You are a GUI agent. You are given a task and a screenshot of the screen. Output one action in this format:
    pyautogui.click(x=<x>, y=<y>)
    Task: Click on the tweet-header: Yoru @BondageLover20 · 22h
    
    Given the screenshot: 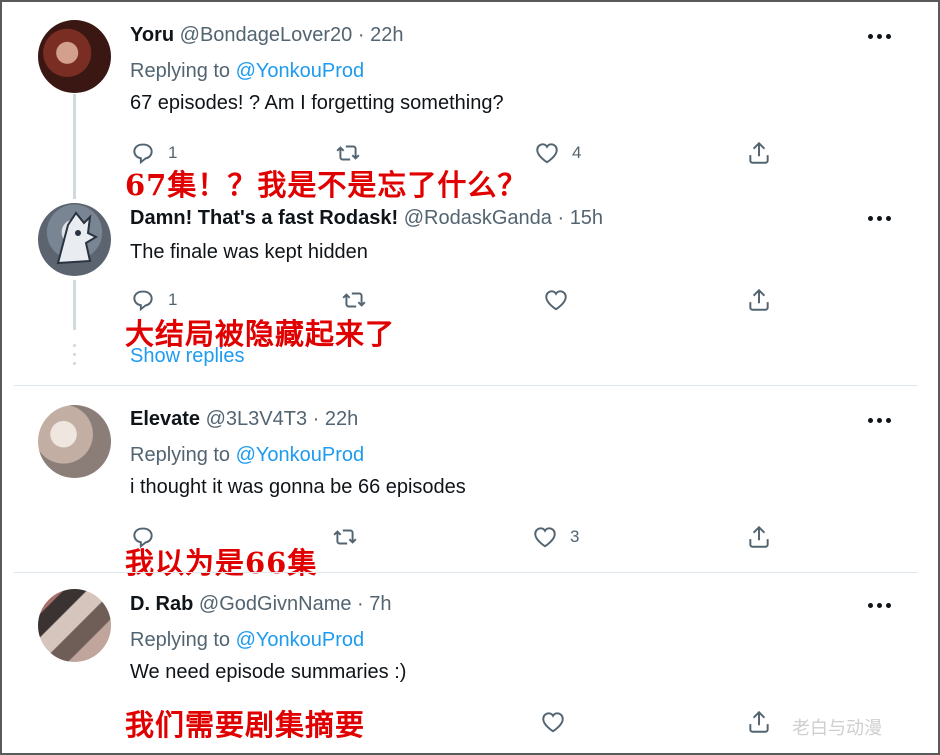 What is the action you would take?
    pyautogui.click(x=266, y=35)
    